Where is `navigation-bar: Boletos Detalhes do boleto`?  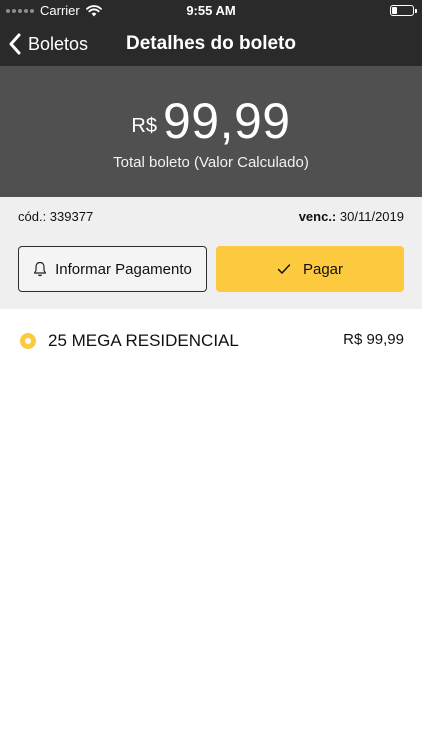
navigation-bar: Boletos Detalhes do boleto is located at coordinates (211, 44).